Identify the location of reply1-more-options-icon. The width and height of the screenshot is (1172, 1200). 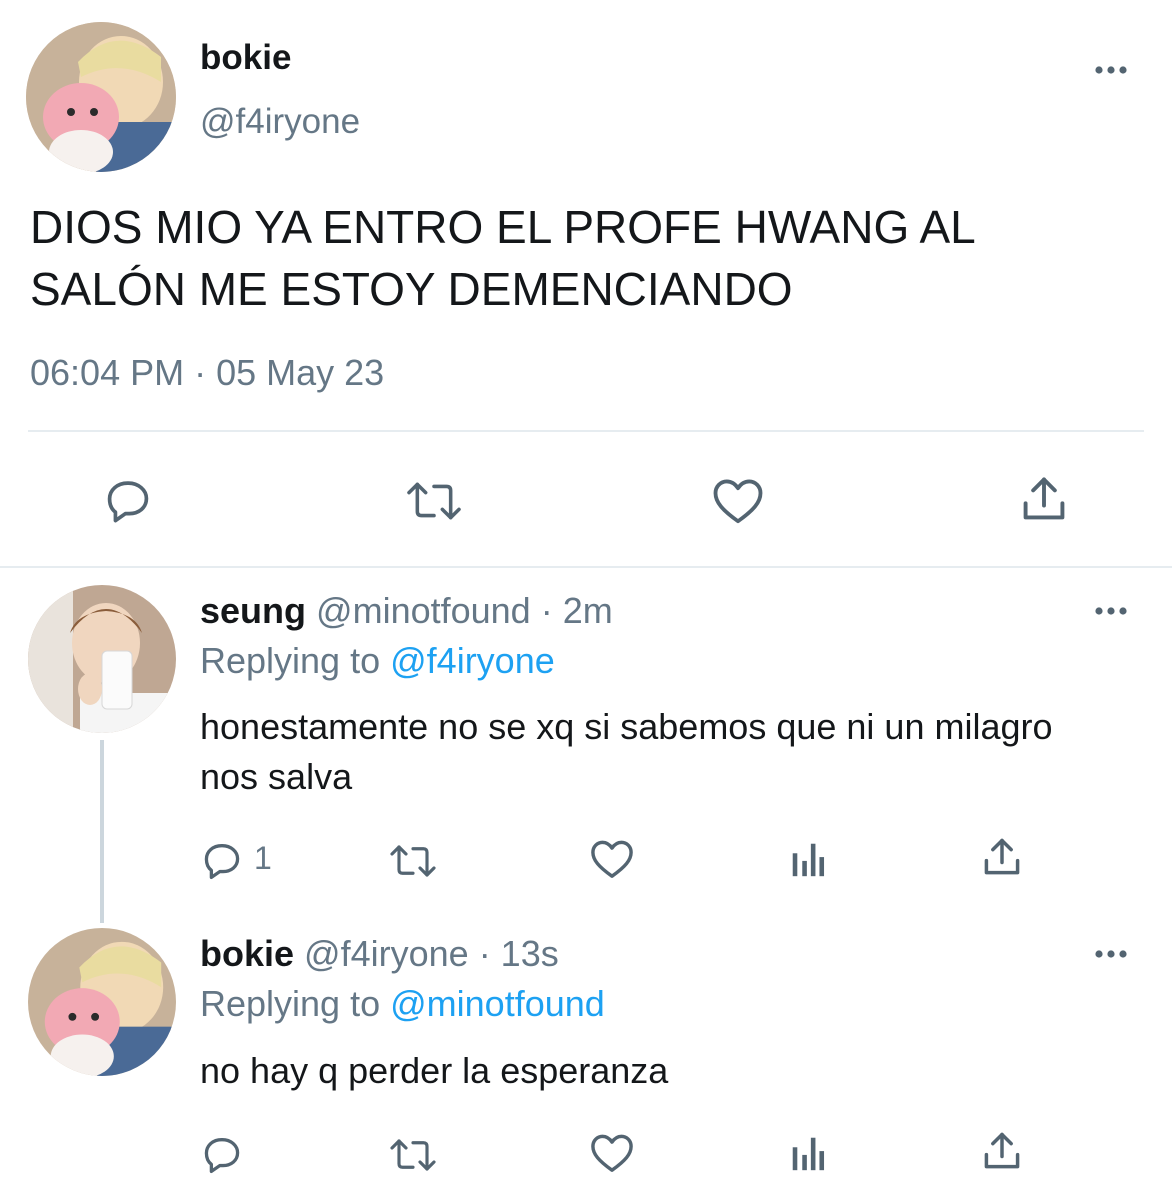
(1112, 611).